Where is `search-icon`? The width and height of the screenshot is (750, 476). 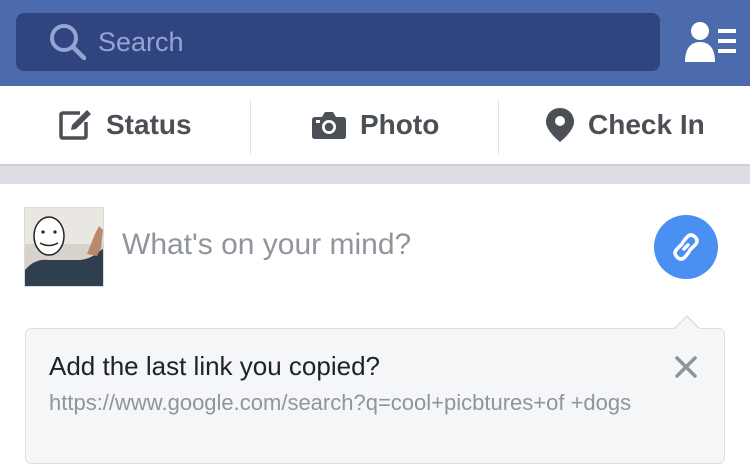 search-icon is located at coordinates (68, 42).